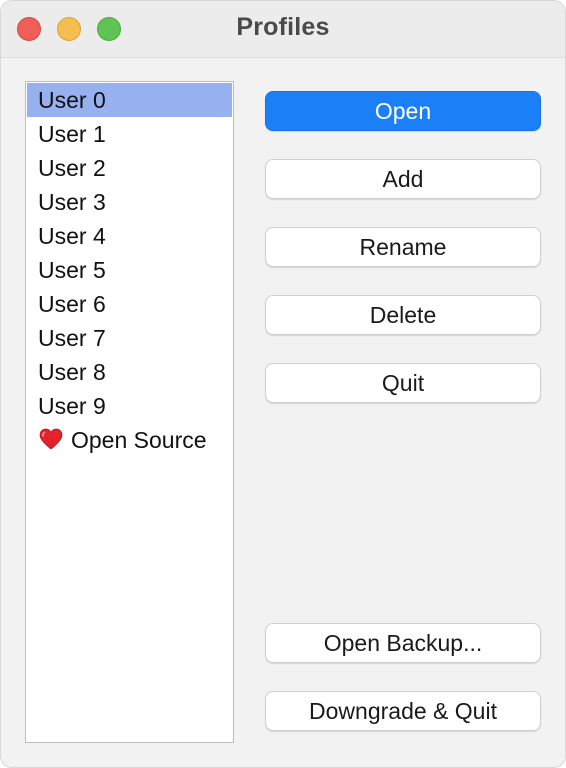  I want to click on window-title: Profiles, so click(283, 27).